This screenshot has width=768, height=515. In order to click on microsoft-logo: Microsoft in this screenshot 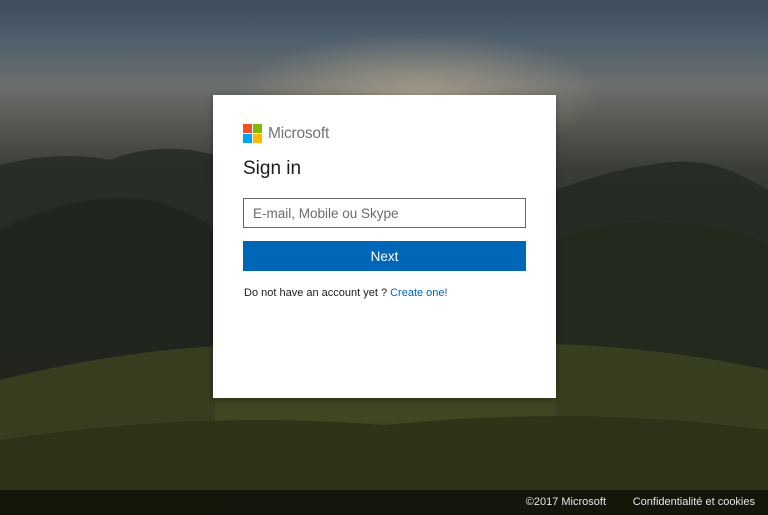, I will do `click(286, 134)`.